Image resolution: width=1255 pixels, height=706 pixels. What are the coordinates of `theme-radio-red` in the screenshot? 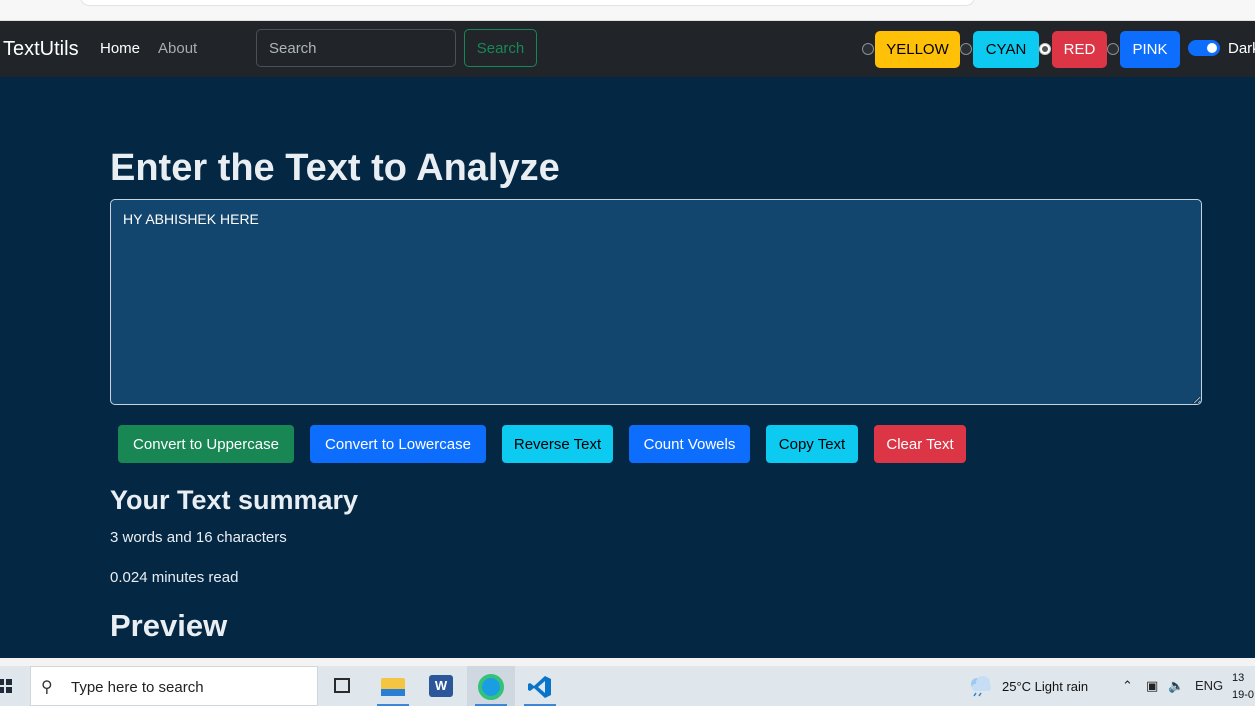 It's located at (1045, 49).